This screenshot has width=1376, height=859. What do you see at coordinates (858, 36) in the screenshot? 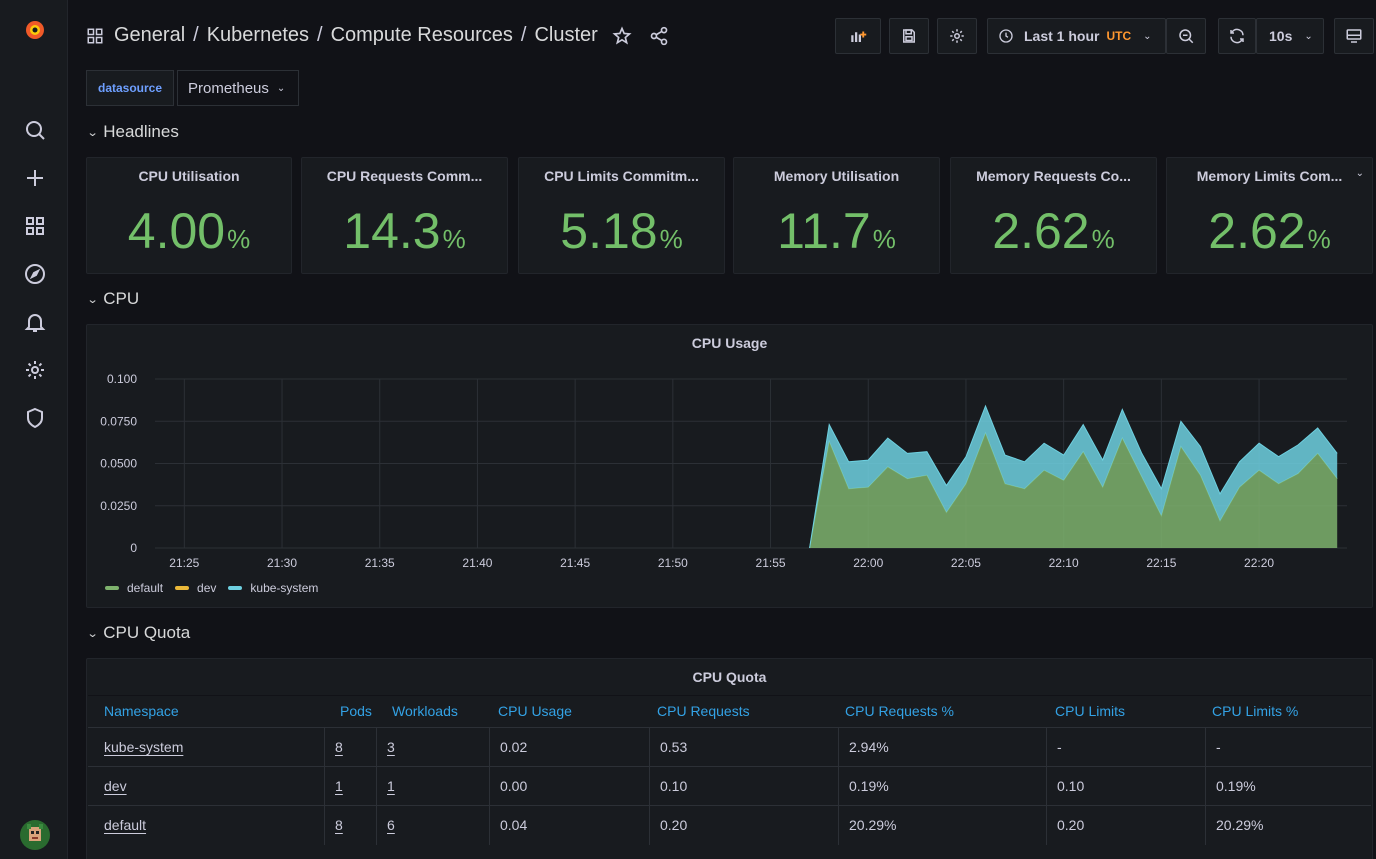
I see `add-panel-button` at bounding box center [858, 36].